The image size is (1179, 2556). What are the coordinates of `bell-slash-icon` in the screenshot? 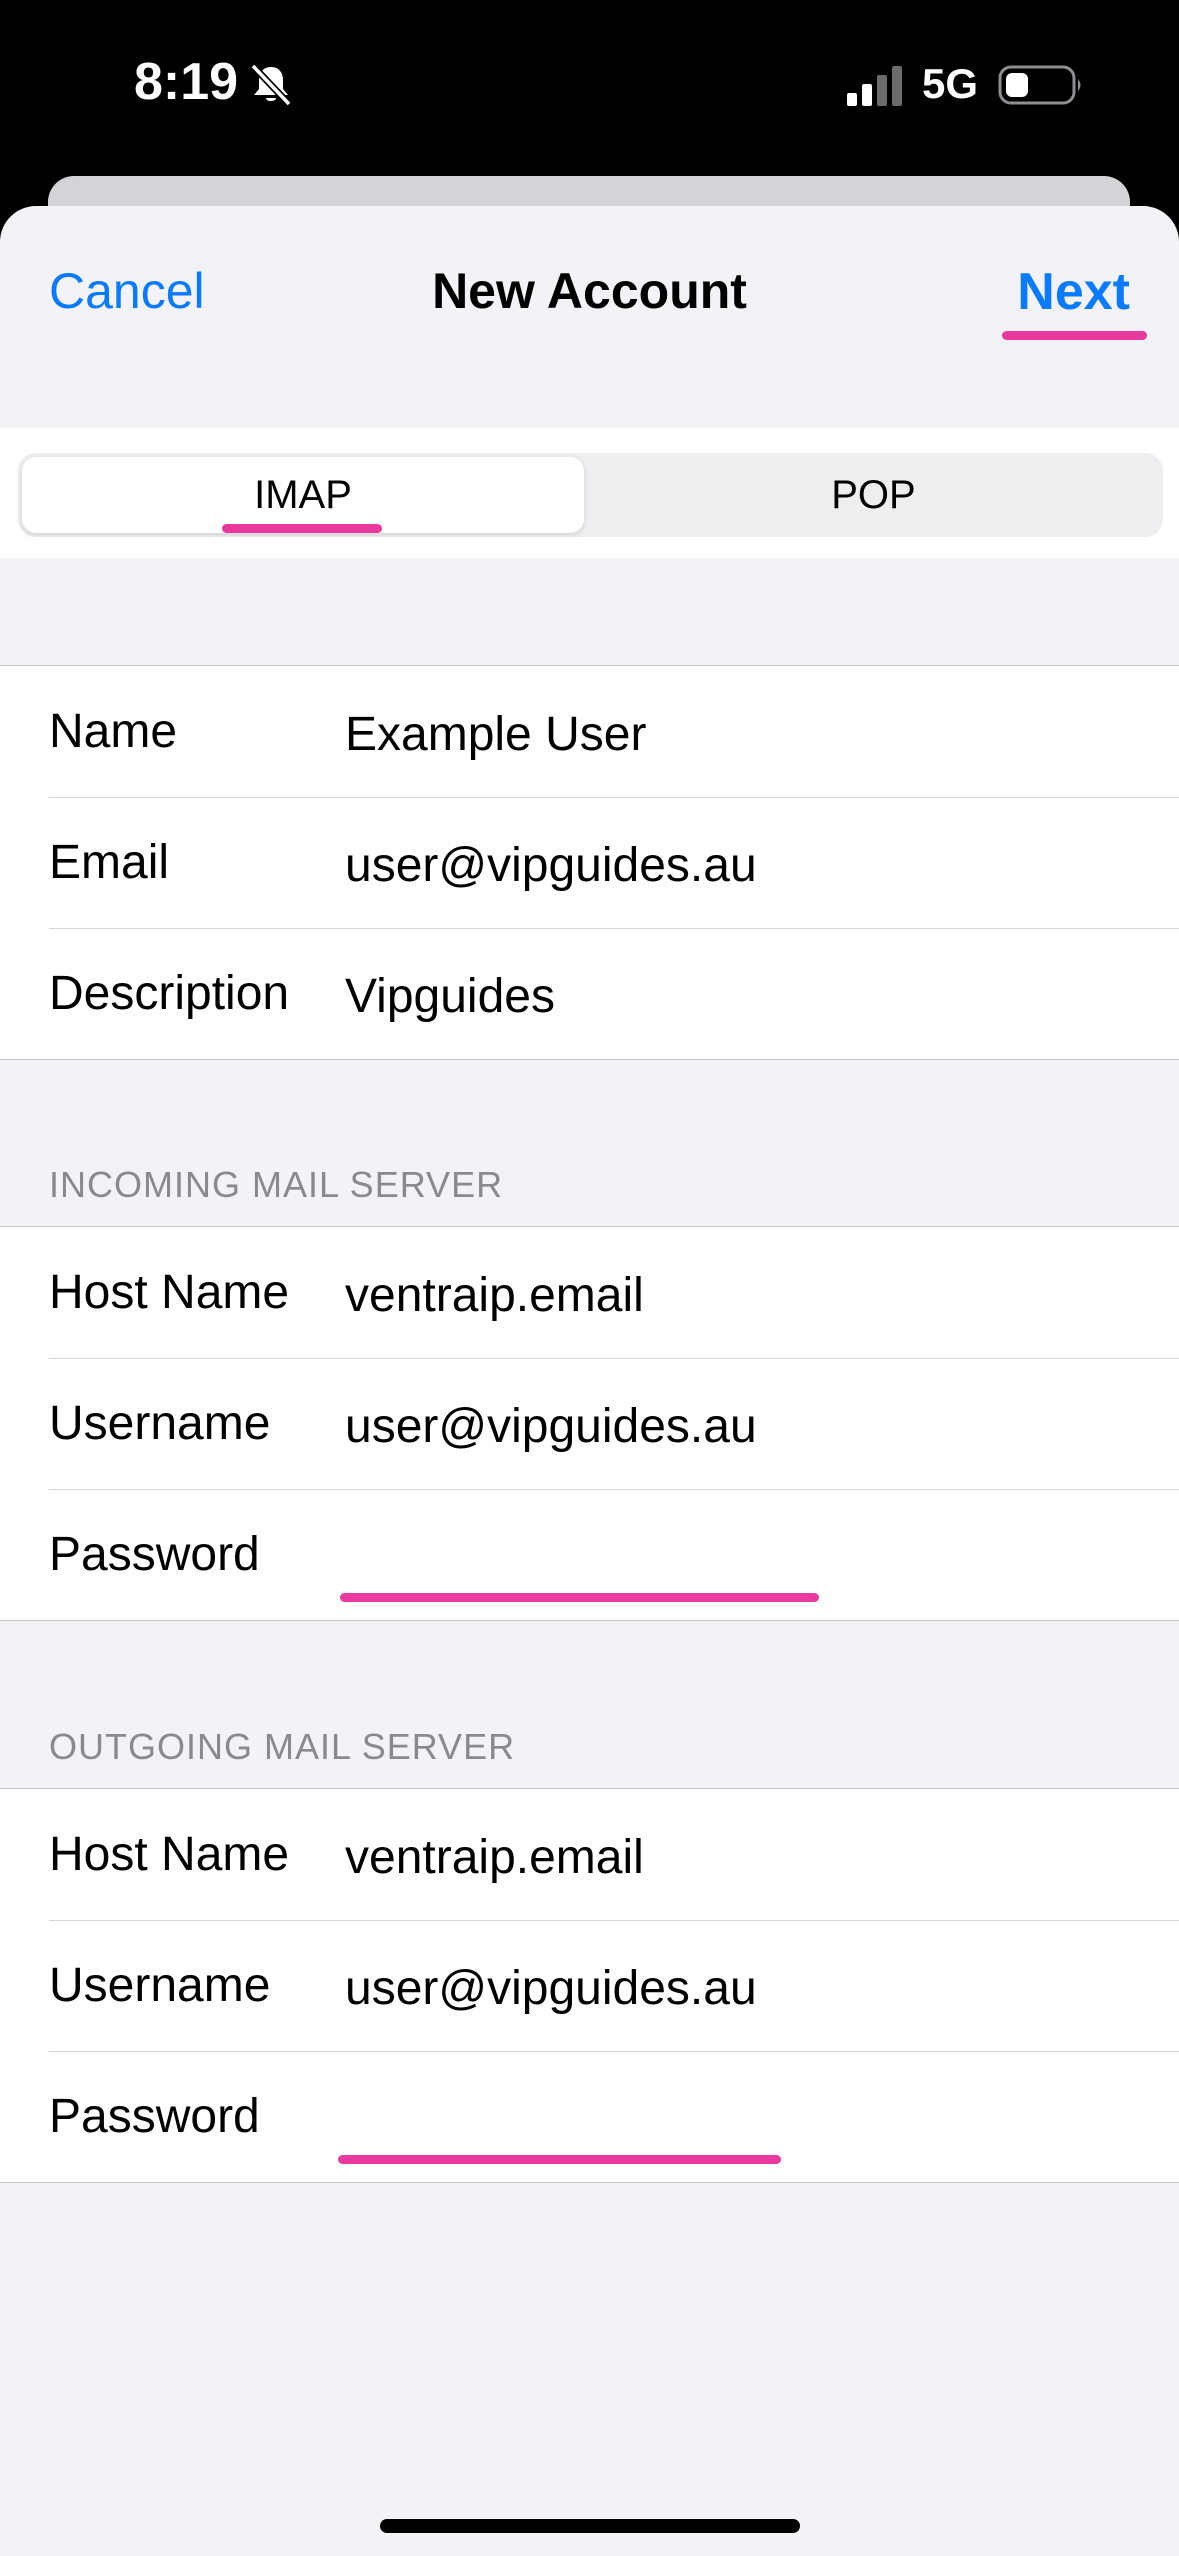 It's located at (271, 85).